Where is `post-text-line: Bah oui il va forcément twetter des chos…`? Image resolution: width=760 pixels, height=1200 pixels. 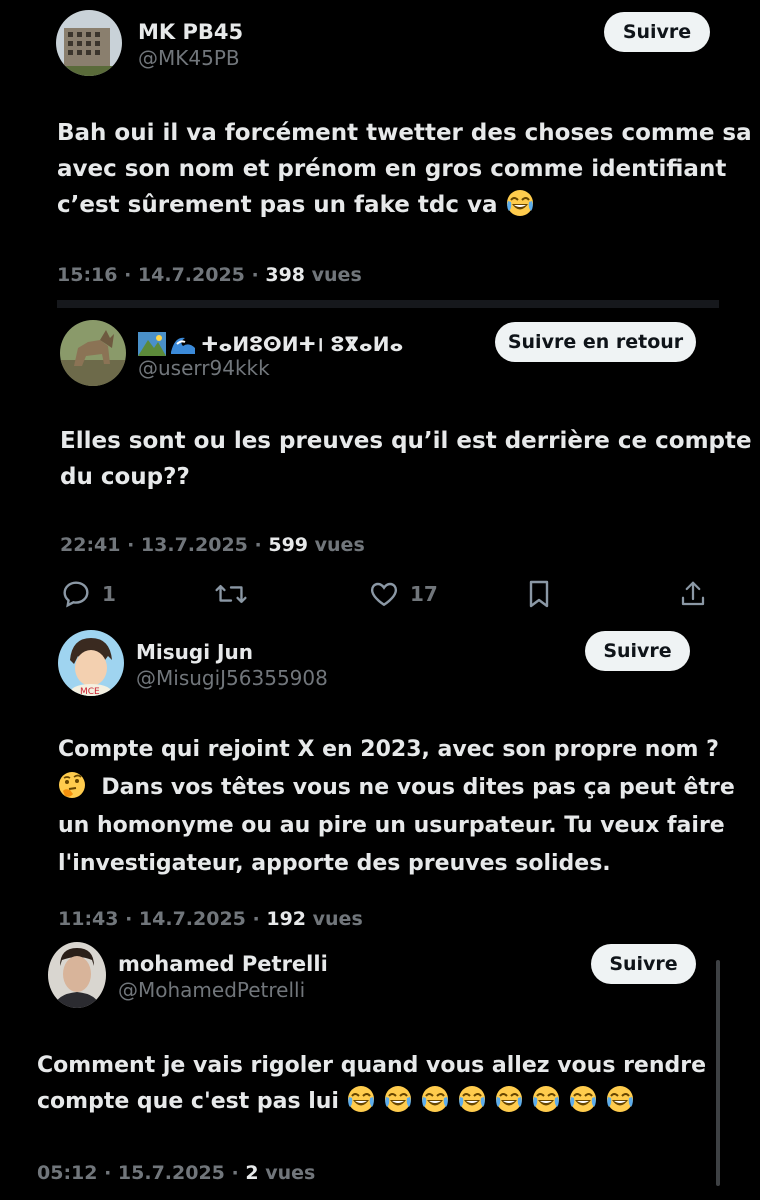
post-text-line: Bah oui il va forcément twetter des chos… is located at coordinates (404, 133).